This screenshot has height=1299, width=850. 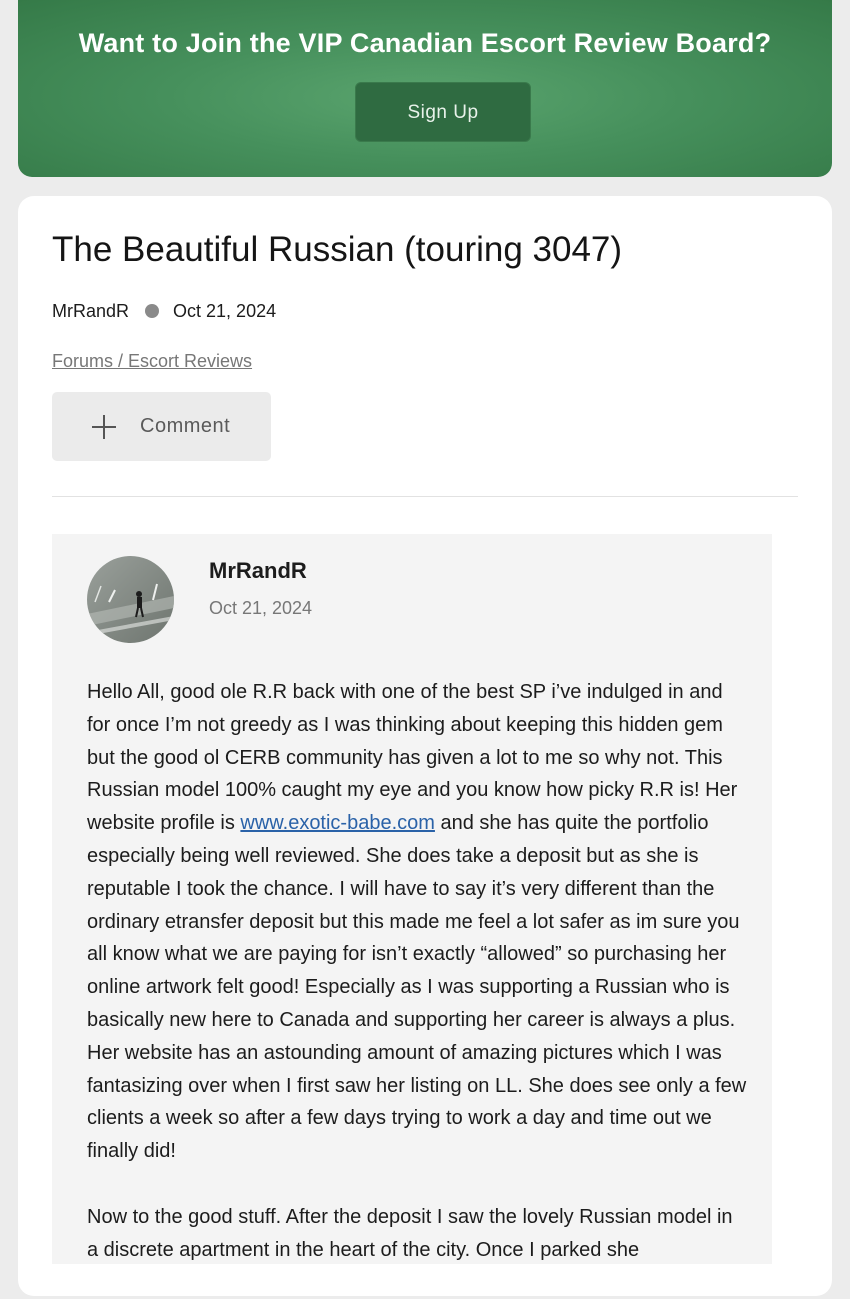 I want to click on comment-button-label: Comment, so click(x=185, y=426).